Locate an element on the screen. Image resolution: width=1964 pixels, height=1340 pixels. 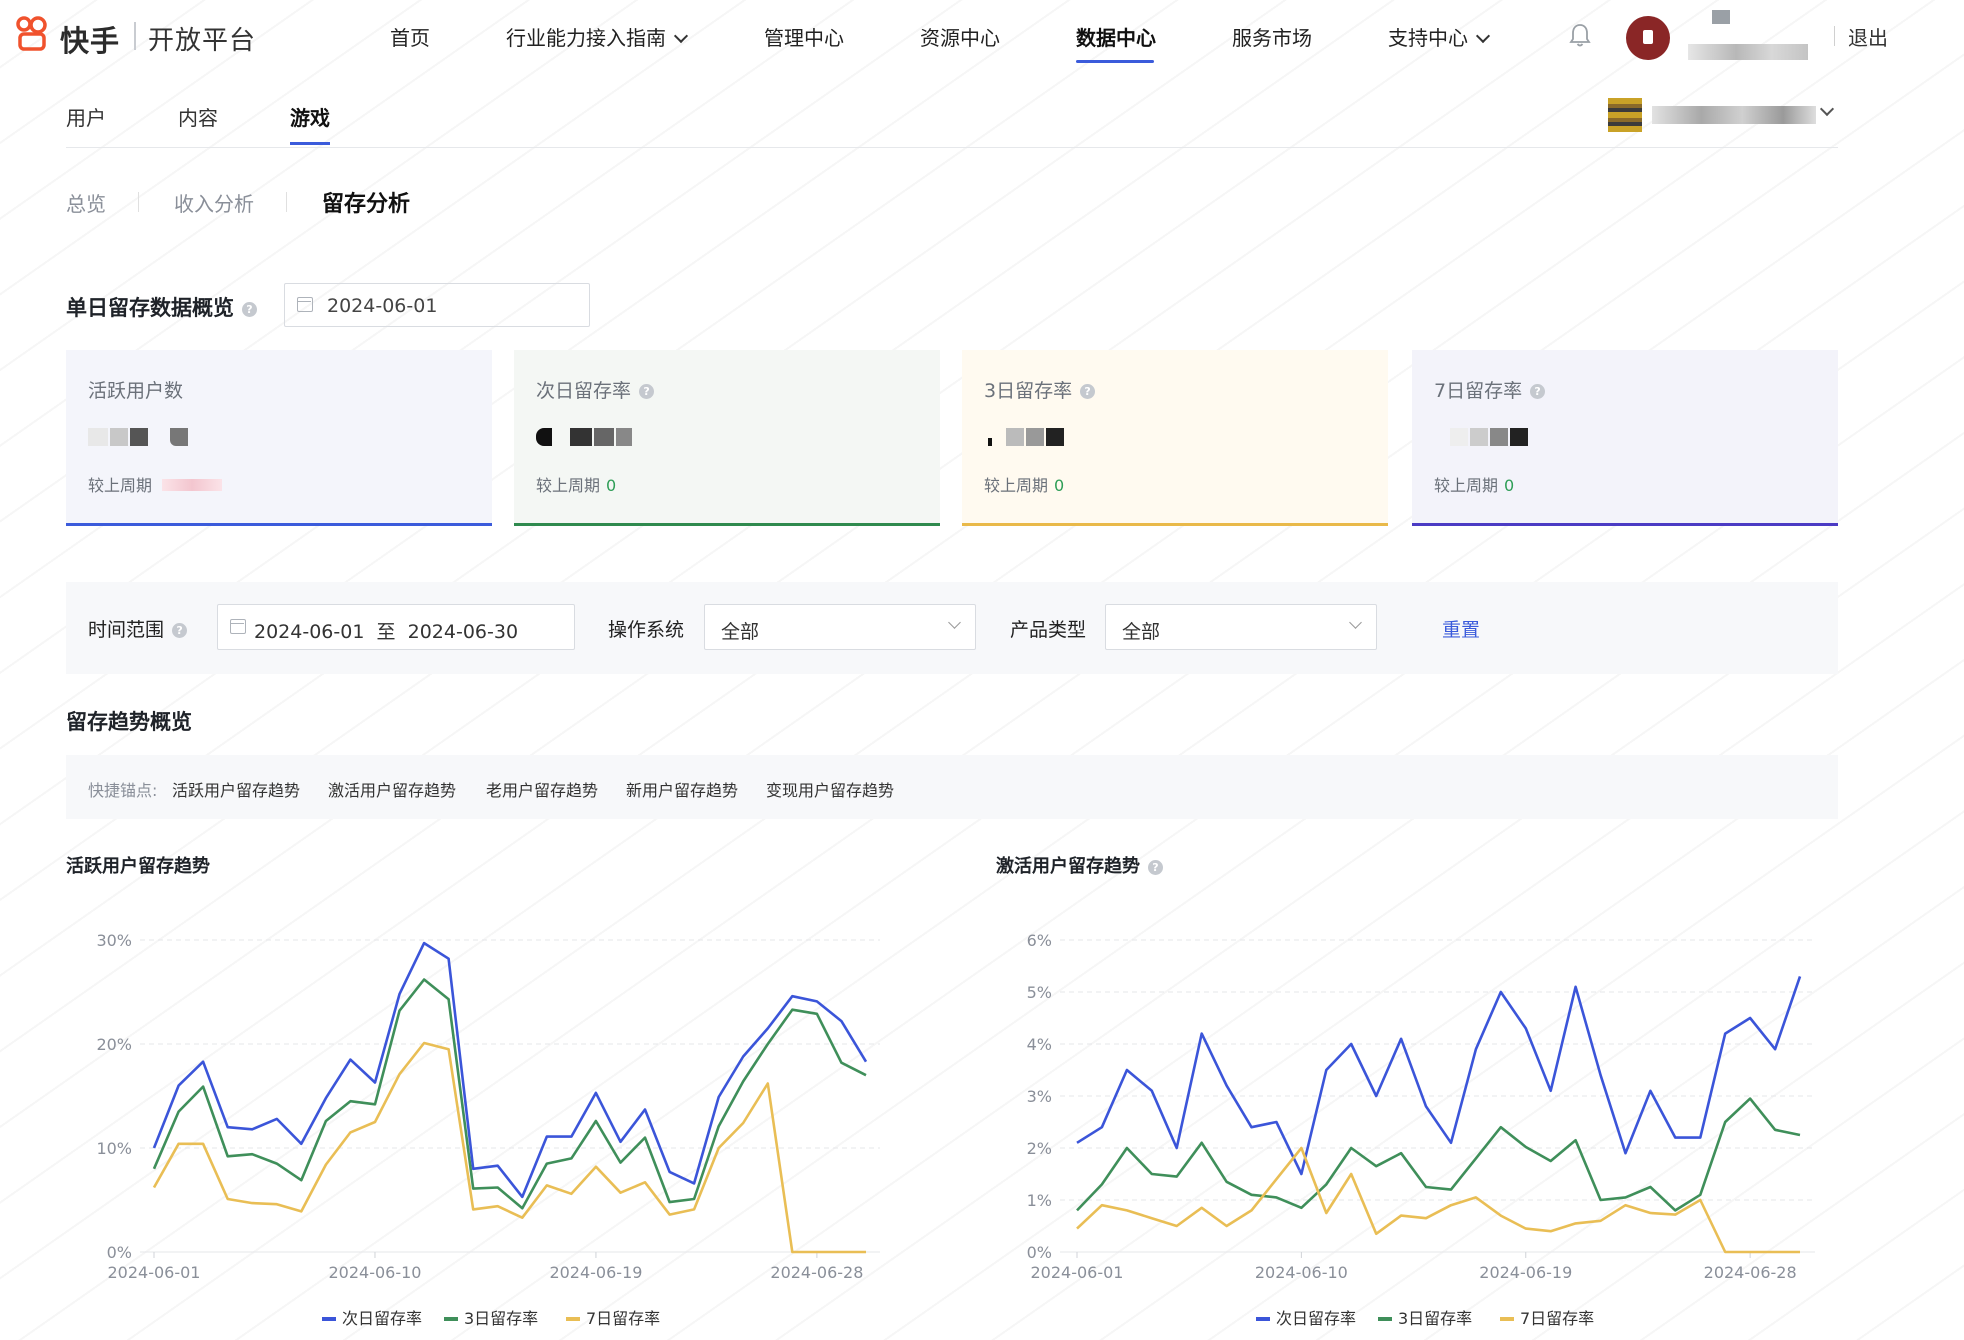
time-range-label: 时间范围? is located at coordinates (138, 628).